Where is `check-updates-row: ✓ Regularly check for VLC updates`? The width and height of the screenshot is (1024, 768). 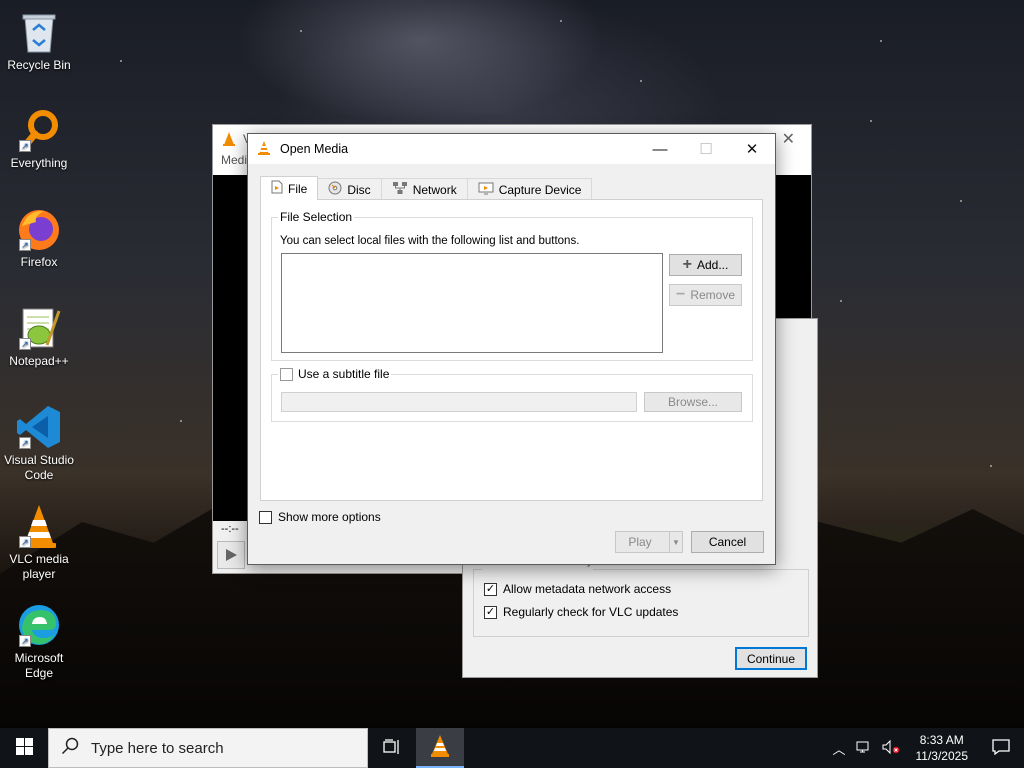
check-updates-row: ✓ Regularly check for VLC updates is located at coordinates (581, 612).